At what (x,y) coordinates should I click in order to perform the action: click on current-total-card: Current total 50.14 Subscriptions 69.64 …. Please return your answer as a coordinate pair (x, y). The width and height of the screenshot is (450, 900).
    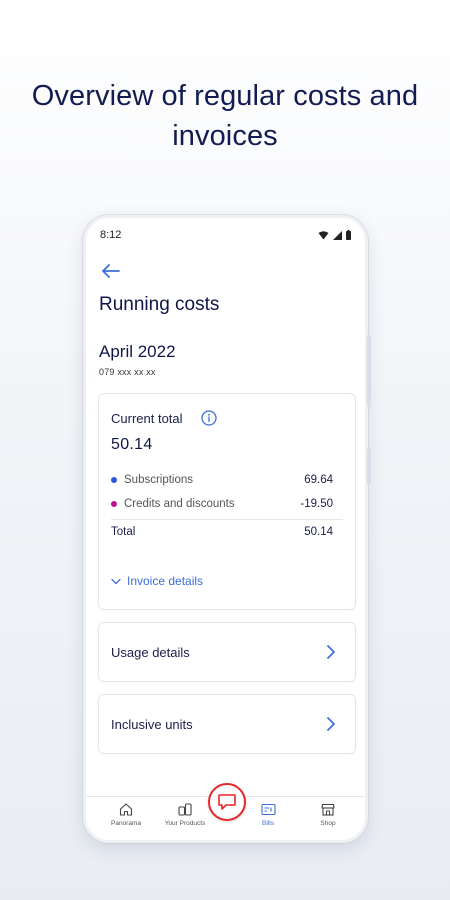
    Looking at the image, I should click on (227, 501).